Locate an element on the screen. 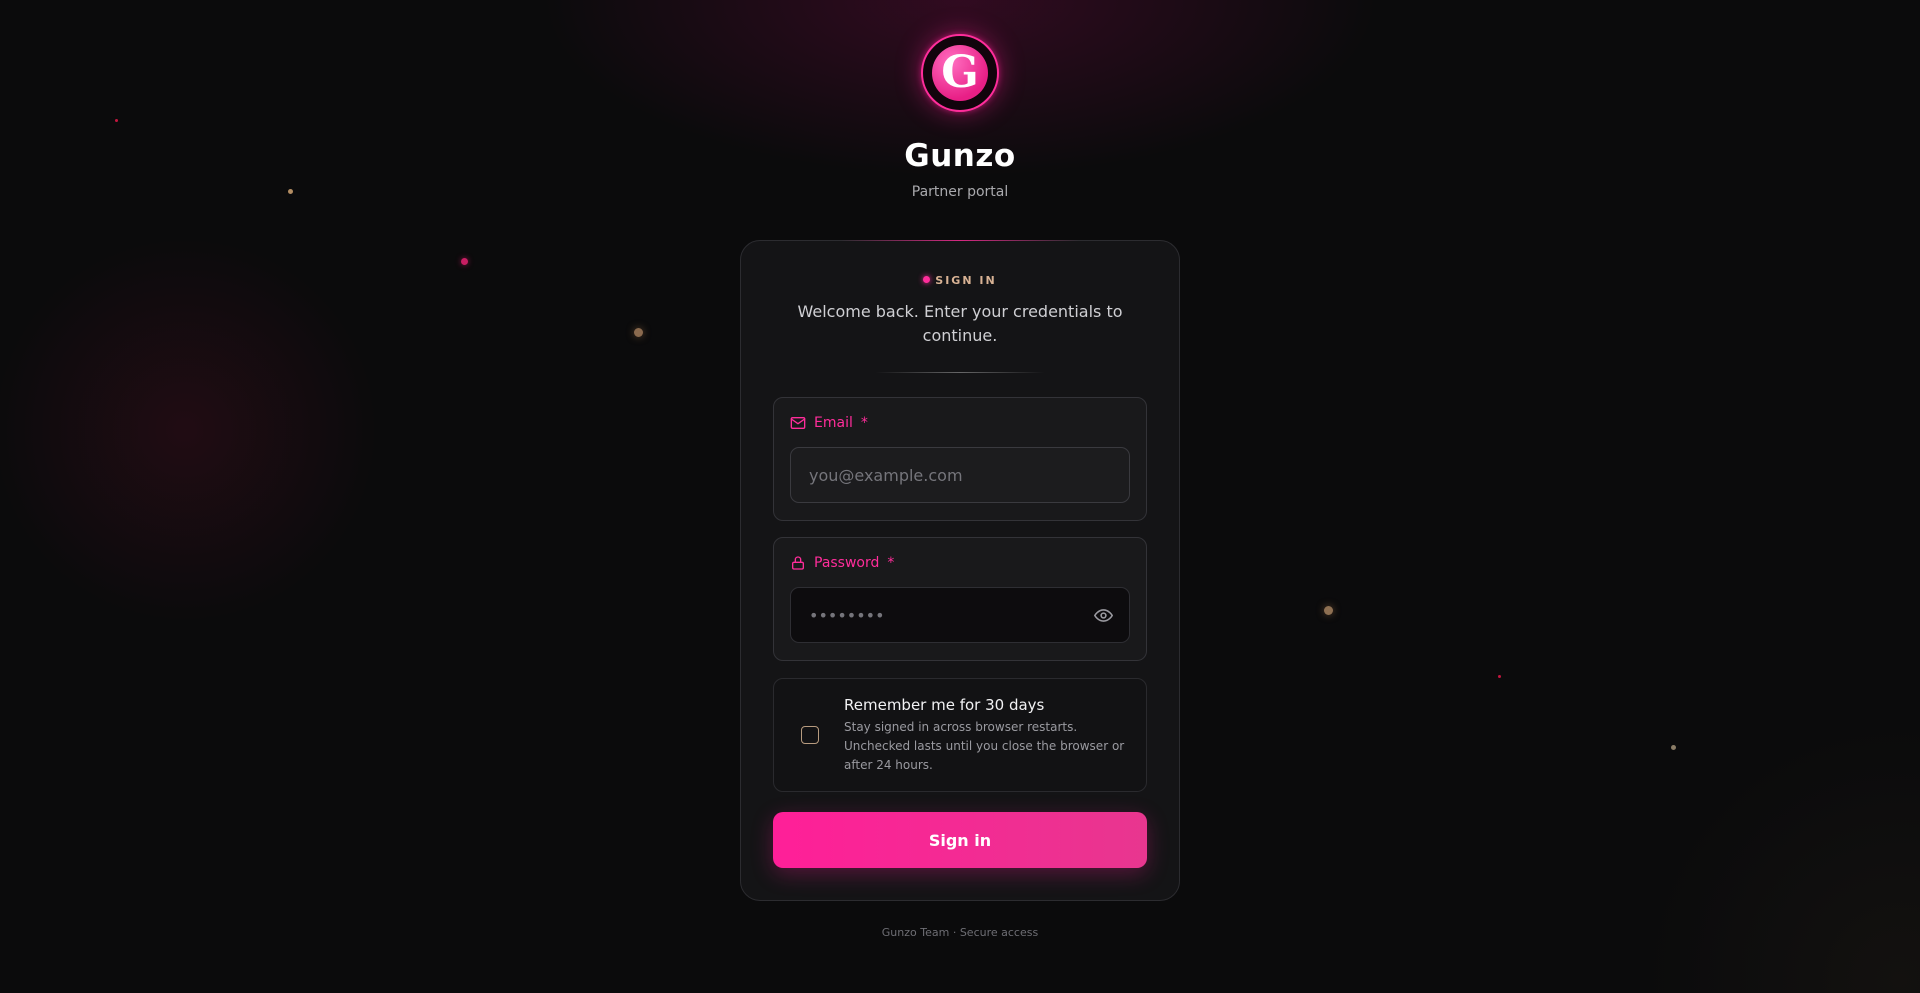 The width and height of the screenshot is (1920, 993). app-name: Gunzo is located at coordinates (960, 156).